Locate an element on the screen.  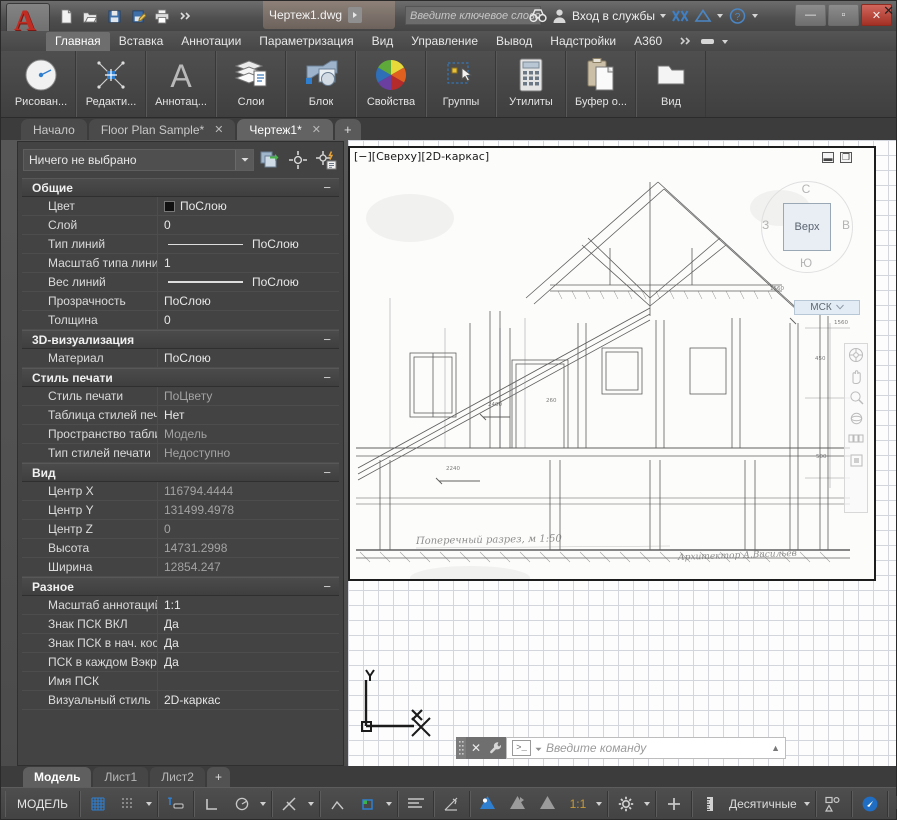
search-input: Введите ключевое слово/фразу is located at coordinates (473, 15).